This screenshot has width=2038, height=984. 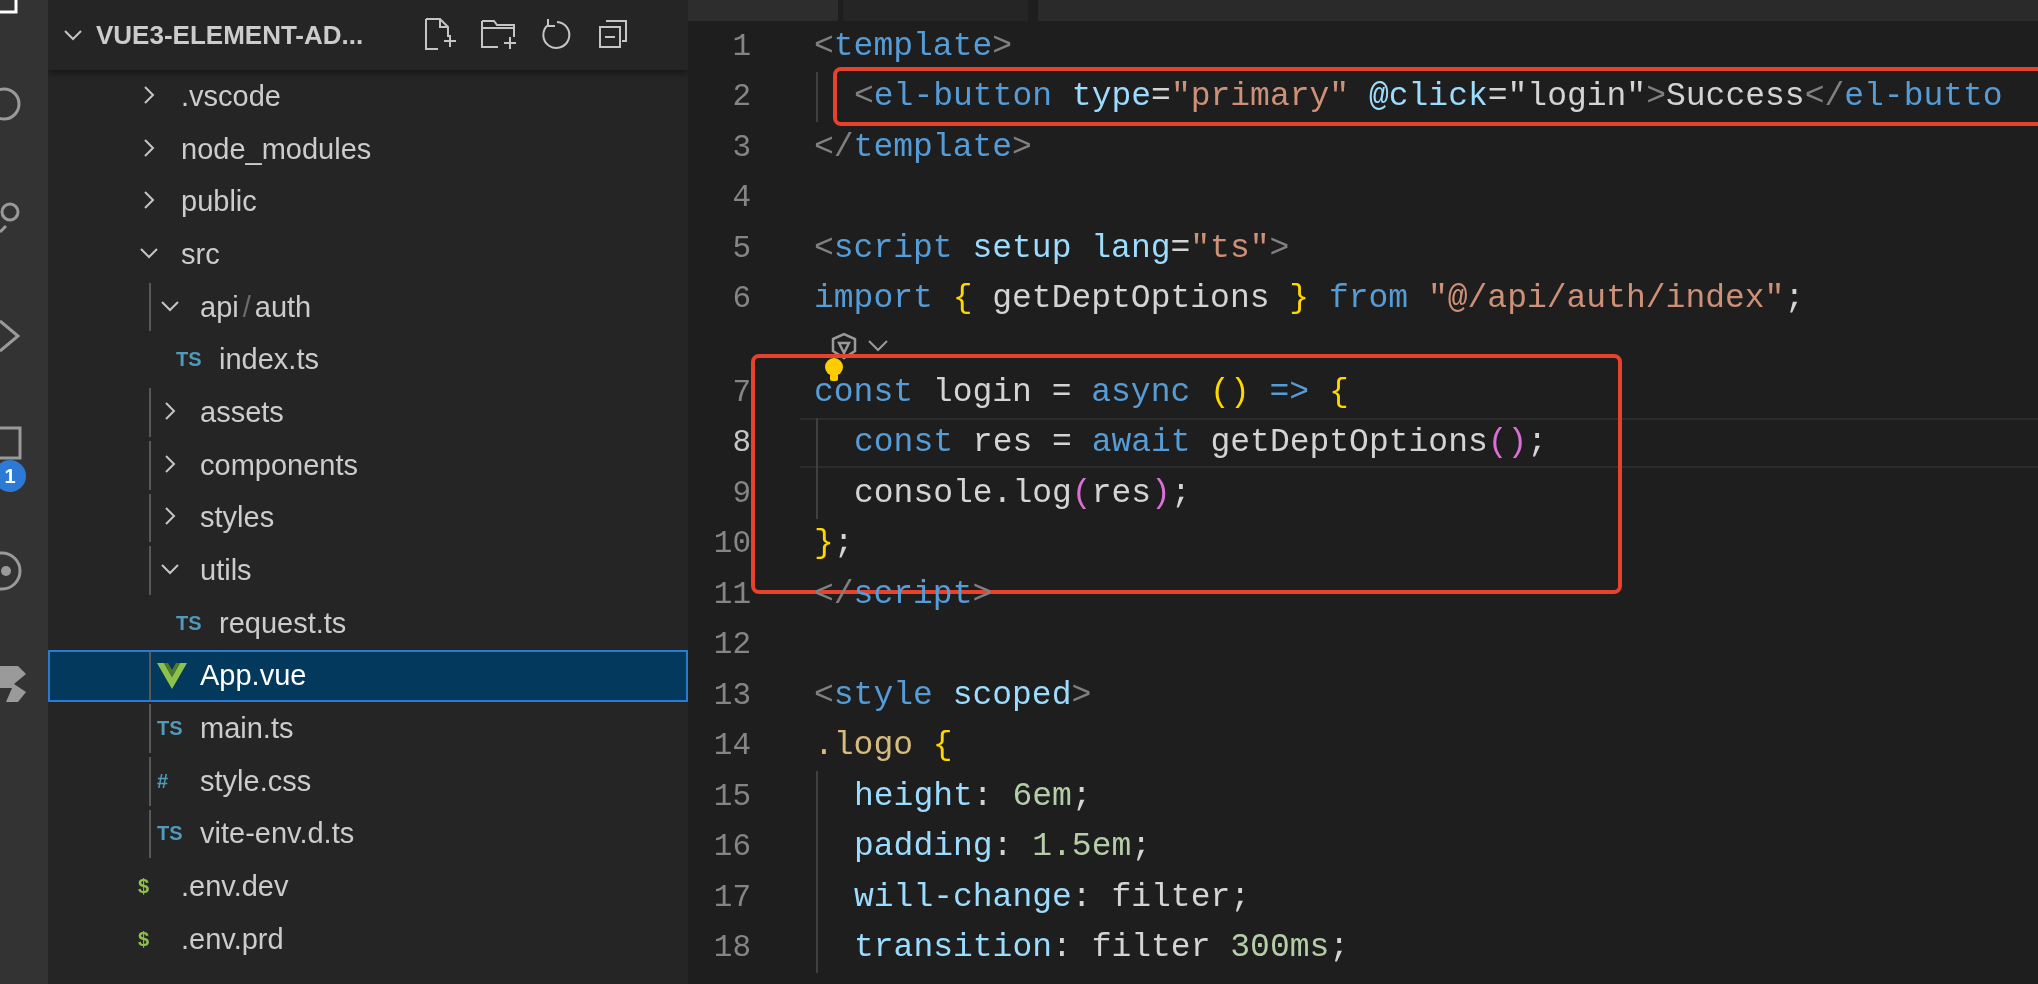 I want to click on file-item: TS main.ts, so click(x=368, y=728).